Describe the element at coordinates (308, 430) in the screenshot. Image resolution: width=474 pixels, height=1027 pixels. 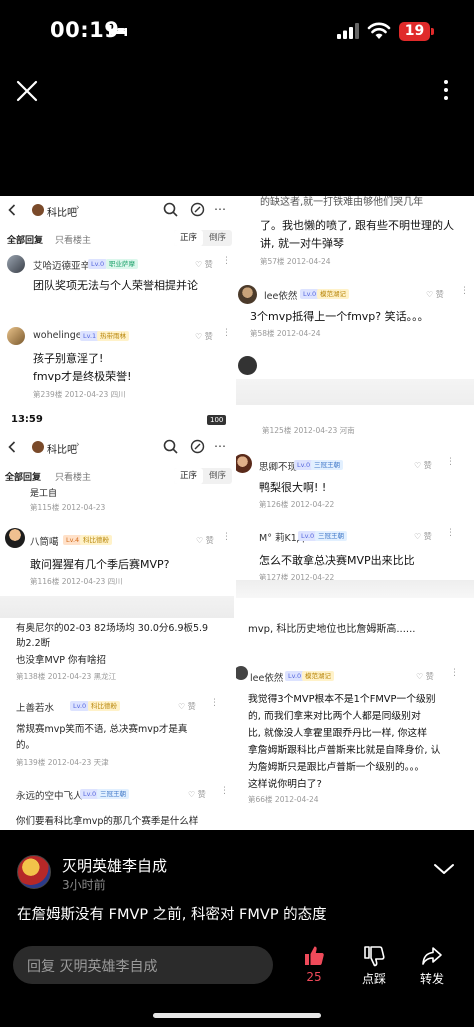
I see `comment-meta: 第125楼 2012-04-23 河南` at that location.